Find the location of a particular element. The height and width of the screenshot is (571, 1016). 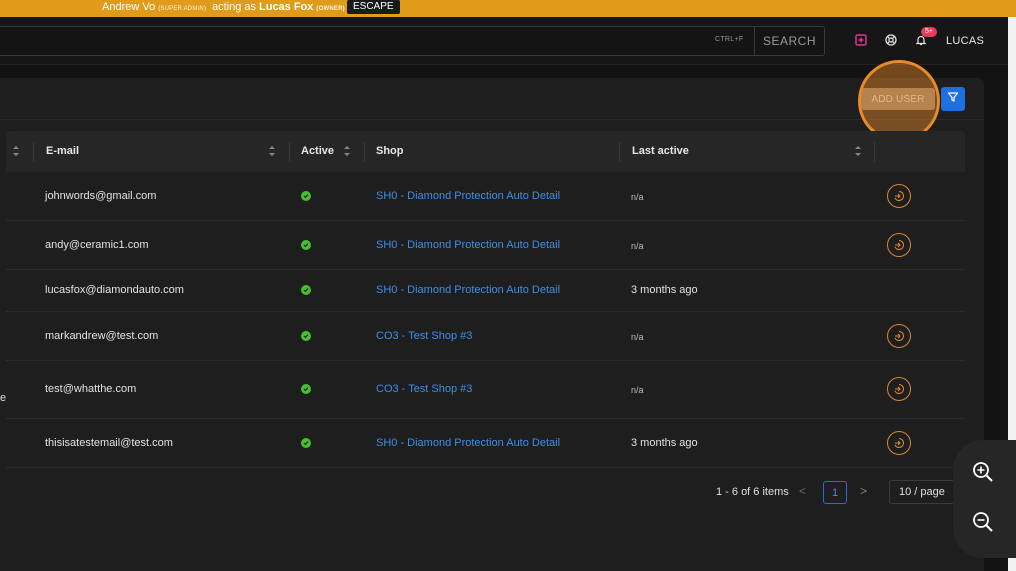

next-page-button: > is located at coordinates (863, 491).